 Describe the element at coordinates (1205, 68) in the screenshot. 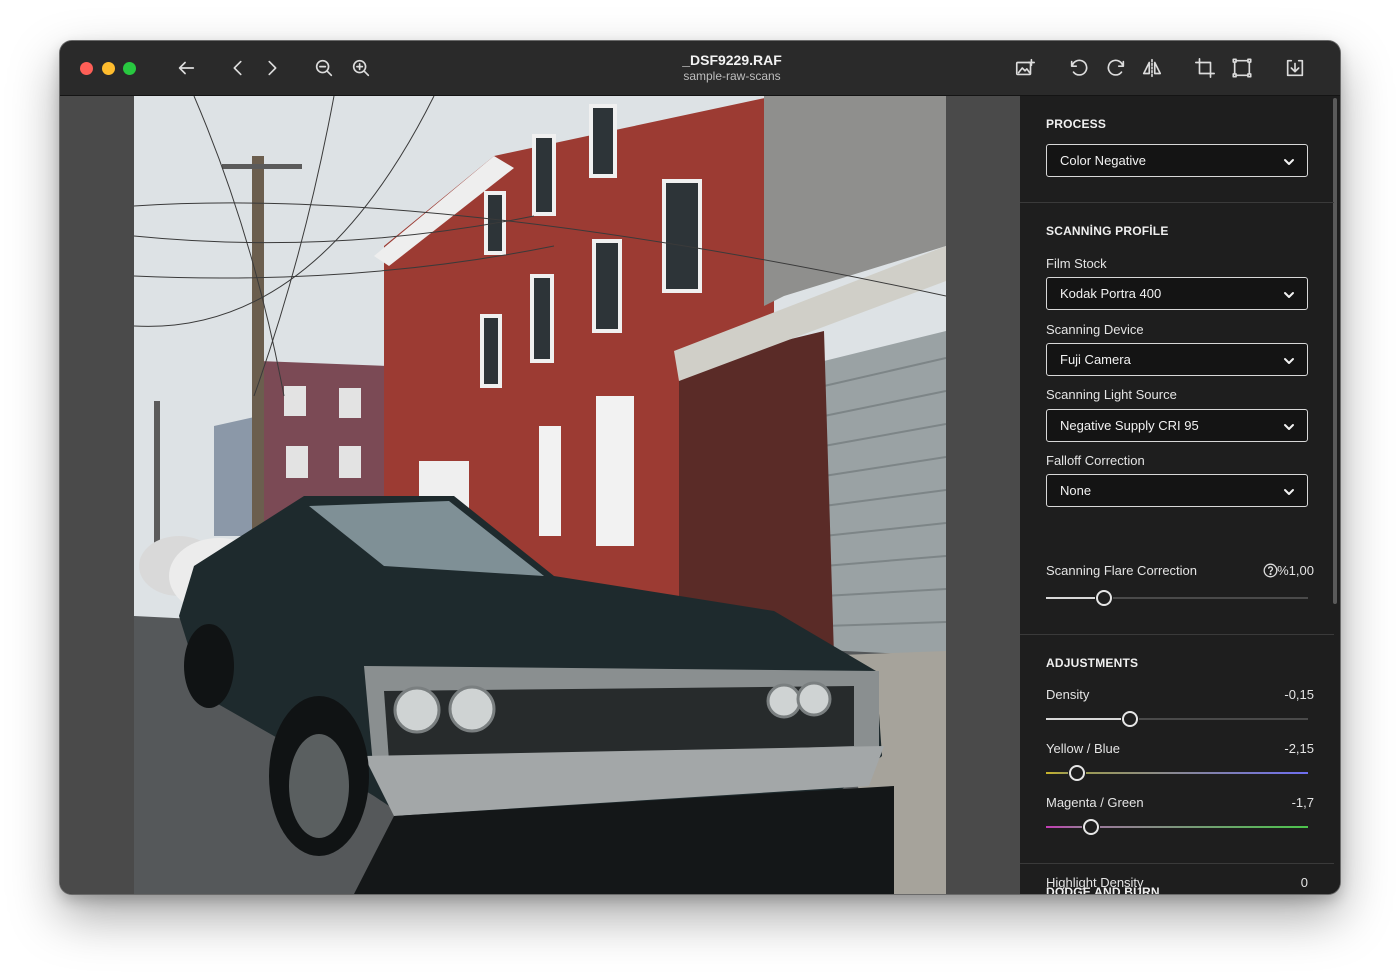

I see `crop-icon` at that location.